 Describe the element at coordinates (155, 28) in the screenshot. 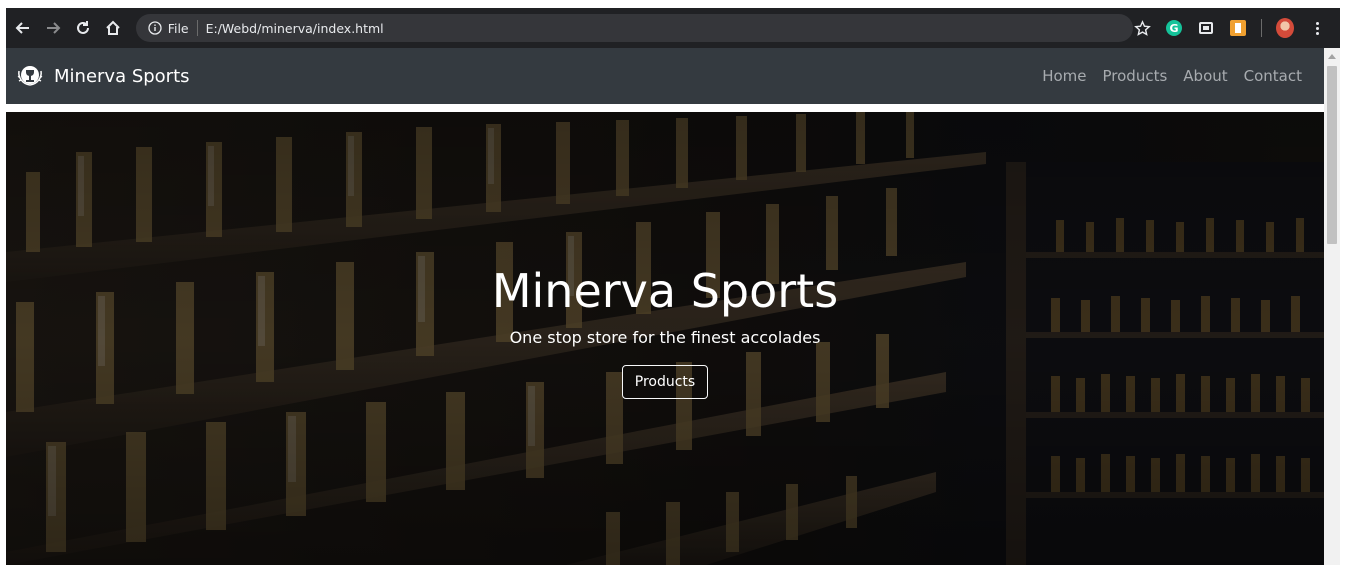

I see `info-icon` at that location.